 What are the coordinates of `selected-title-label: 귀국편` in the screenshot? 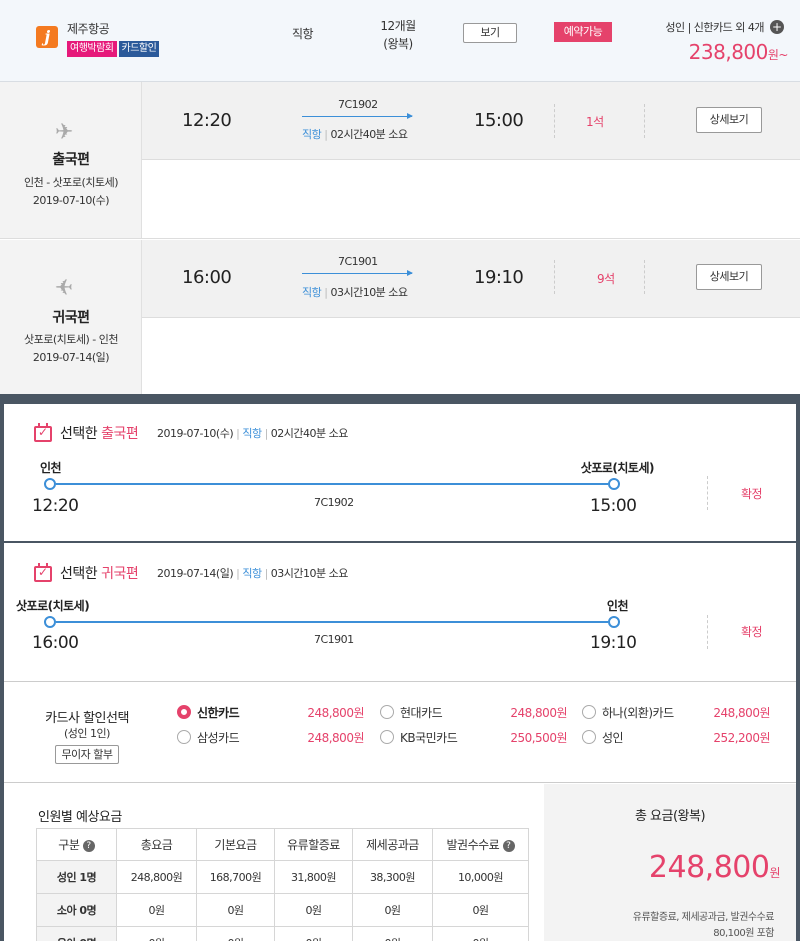 It's located at (120, 574).